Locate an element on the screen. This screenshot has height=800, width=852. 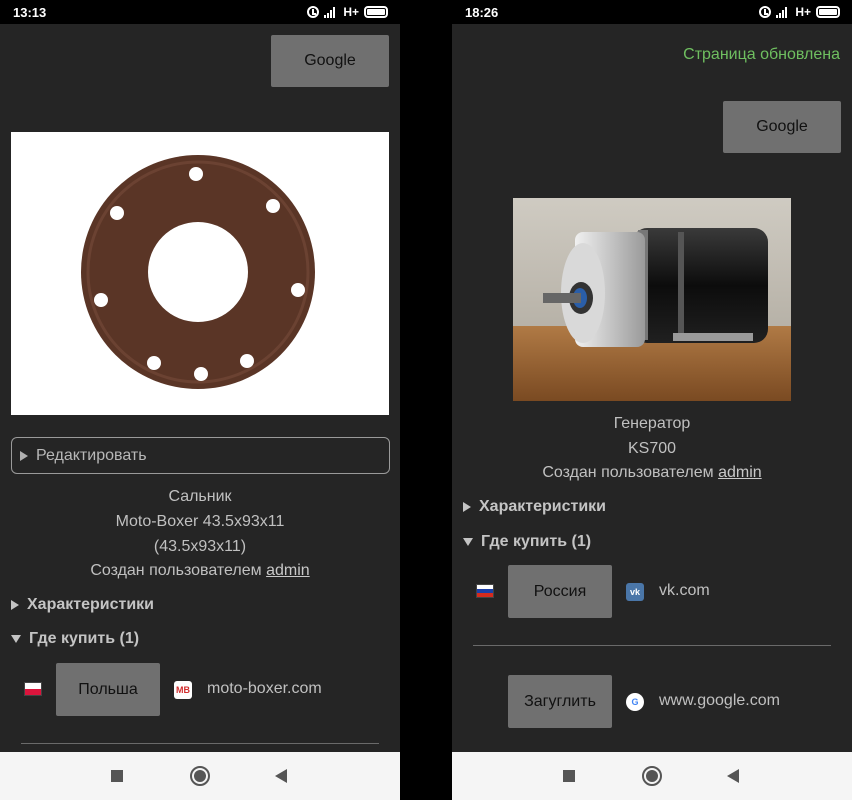
edit-label: Редактировать is located at coordinates (91, 455).